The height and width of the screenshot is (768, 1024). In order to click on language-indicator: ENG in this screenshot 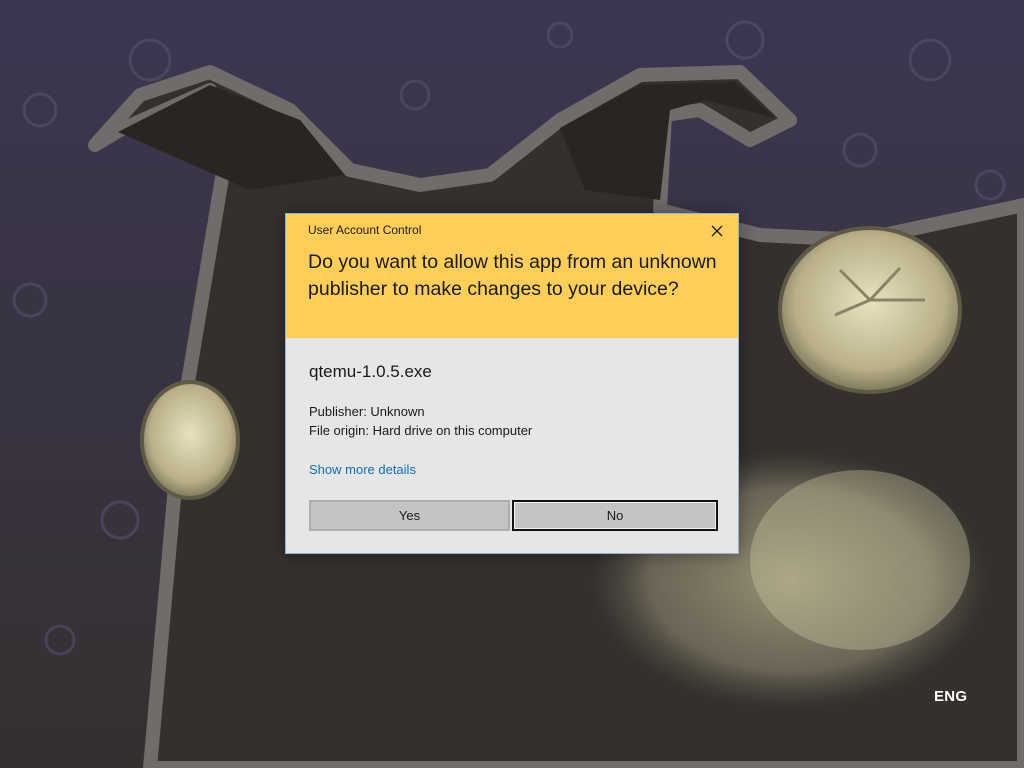, I will do `click(950, 696)`.